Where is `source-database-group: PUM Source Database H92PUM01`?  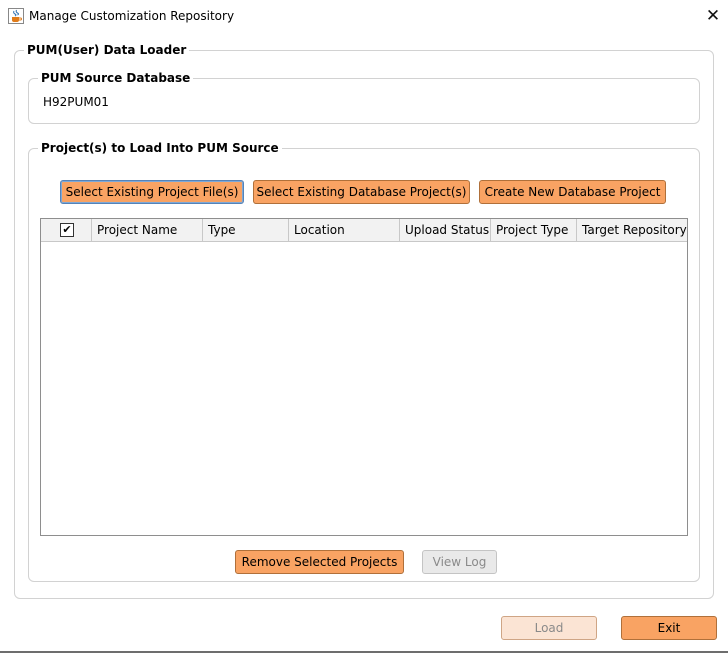 source-database-group: PUM Source Database H92PUM01 is located at coordinates (364, 97).